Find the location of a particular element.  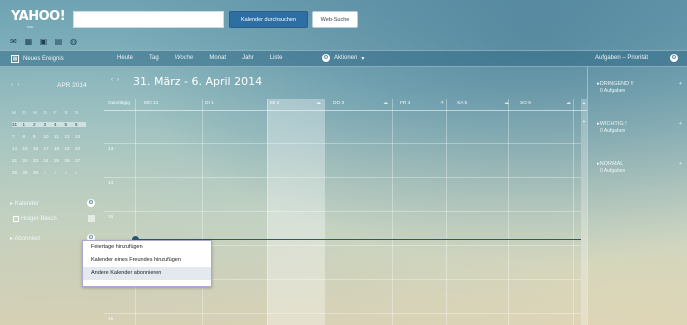

mini-prev-button: ‹ is located at coordinates (12, 85).